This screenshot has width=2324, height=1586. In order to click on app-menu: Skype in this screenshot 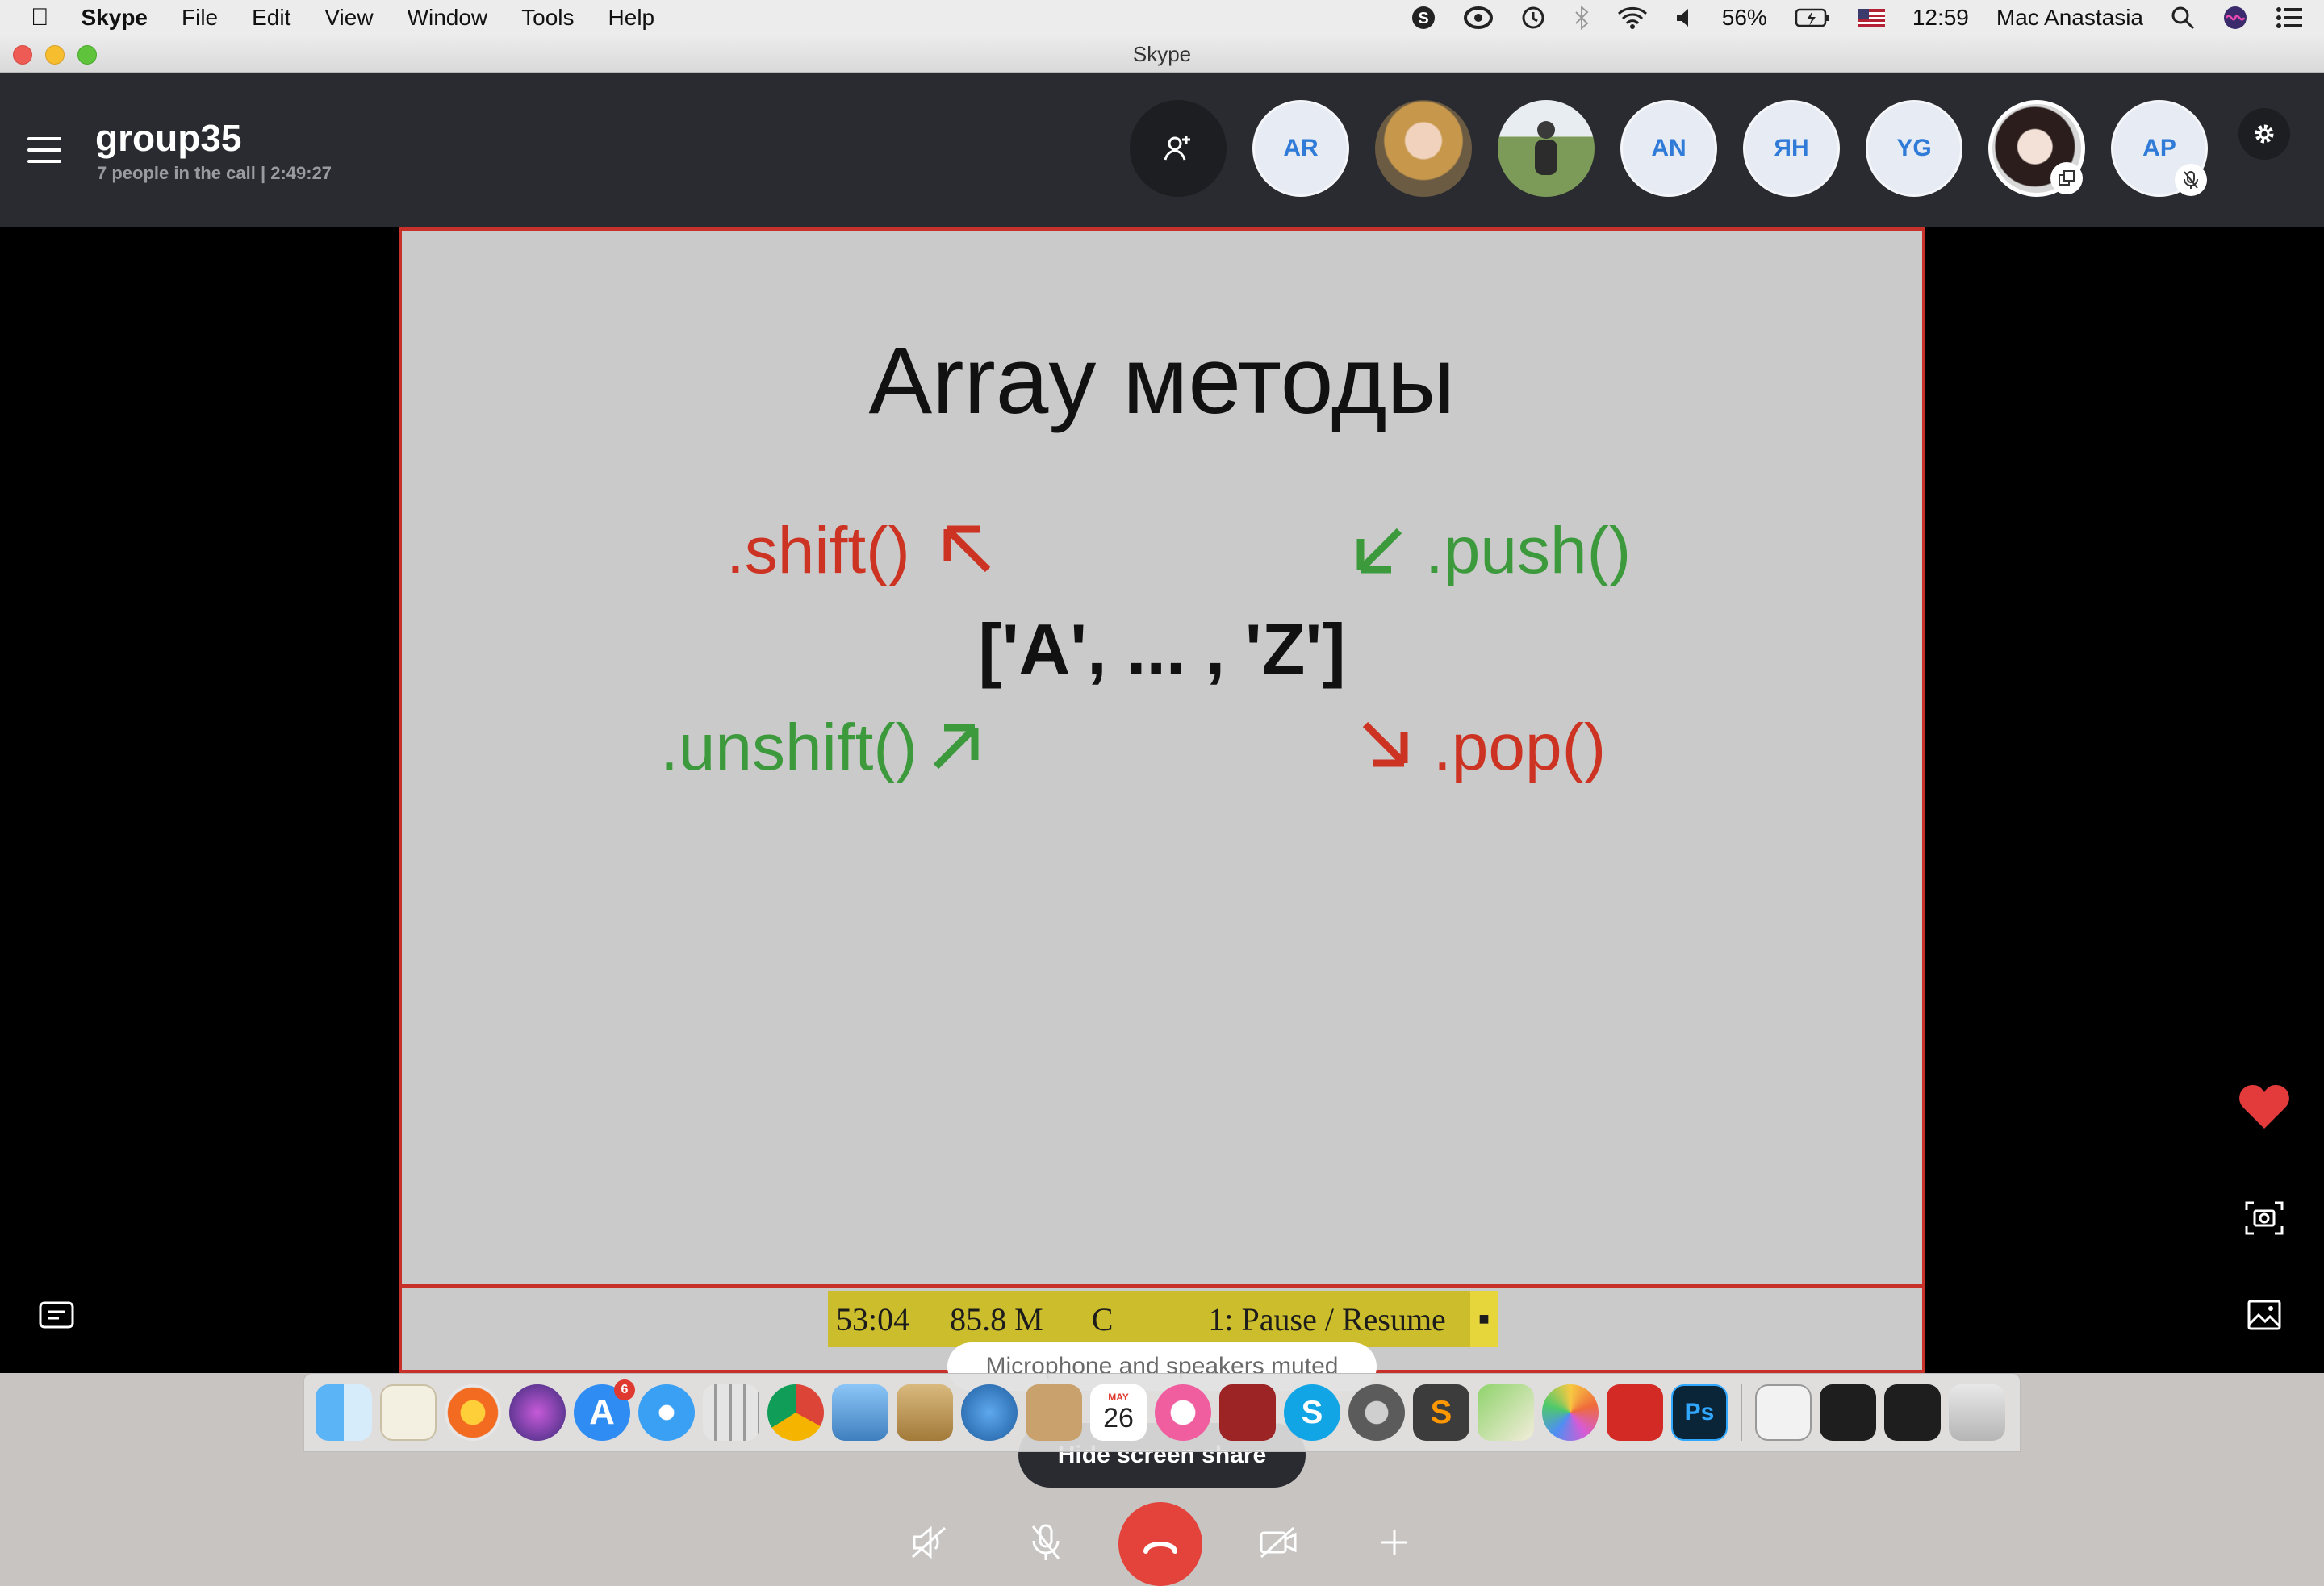, I will do `click(115, 18)`.